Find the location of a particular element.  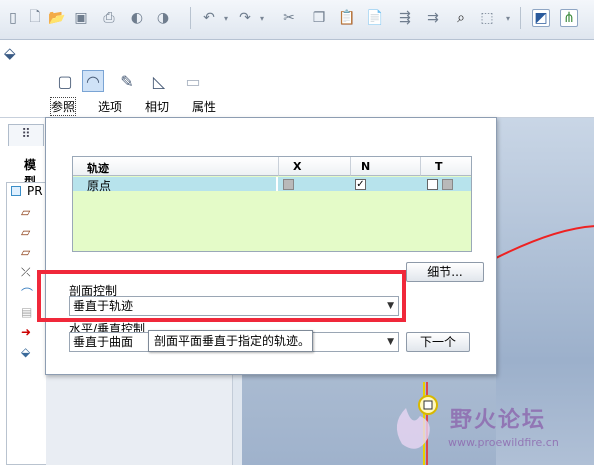

connect-icon: ◐ is located at coordinates (137, 18).